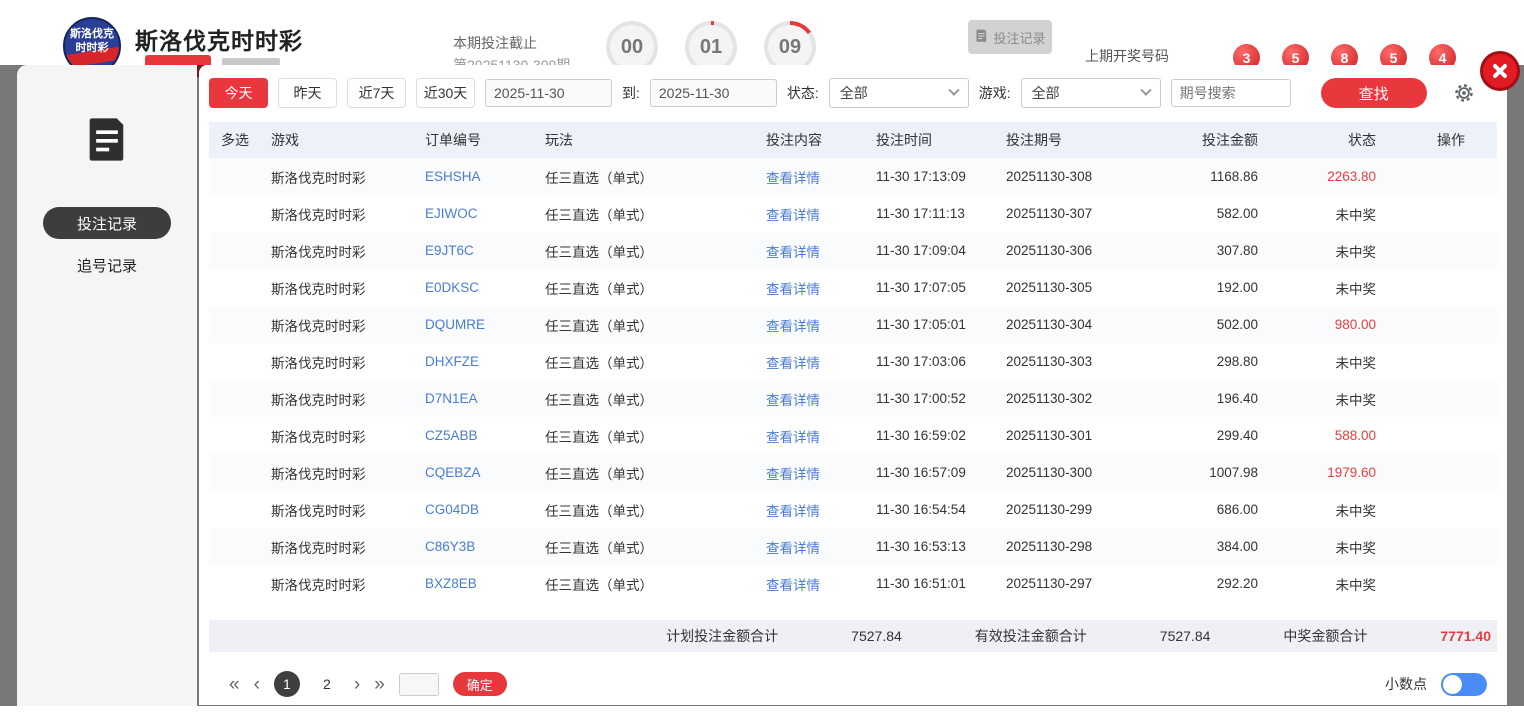  What do you see at coordinates (257, 684) in the screenshot?
I see `prev-page-icon: ‹` at bounding box center [257, 684].